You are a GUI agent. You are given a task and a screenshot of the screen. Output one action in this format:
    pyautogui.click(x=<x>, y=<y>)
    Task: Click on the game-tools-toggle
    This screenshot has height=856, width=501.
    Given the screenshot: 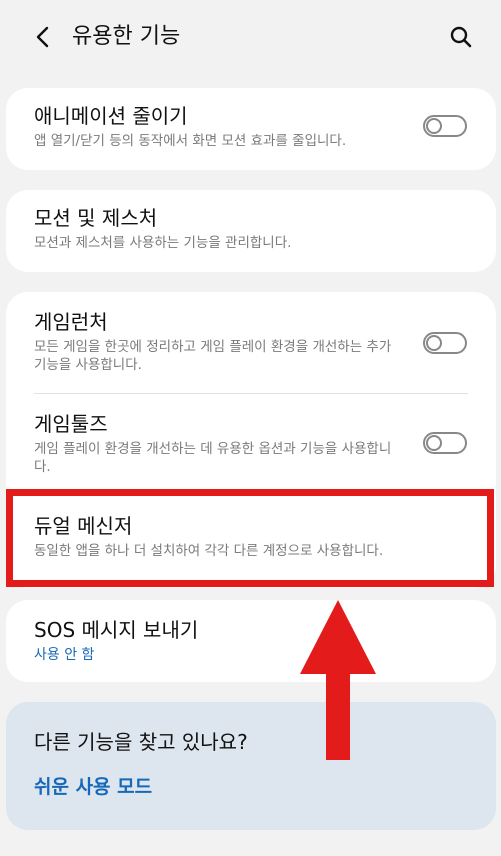 What is the action you would take?
    pyautogui.click(x=445, y=443)
    